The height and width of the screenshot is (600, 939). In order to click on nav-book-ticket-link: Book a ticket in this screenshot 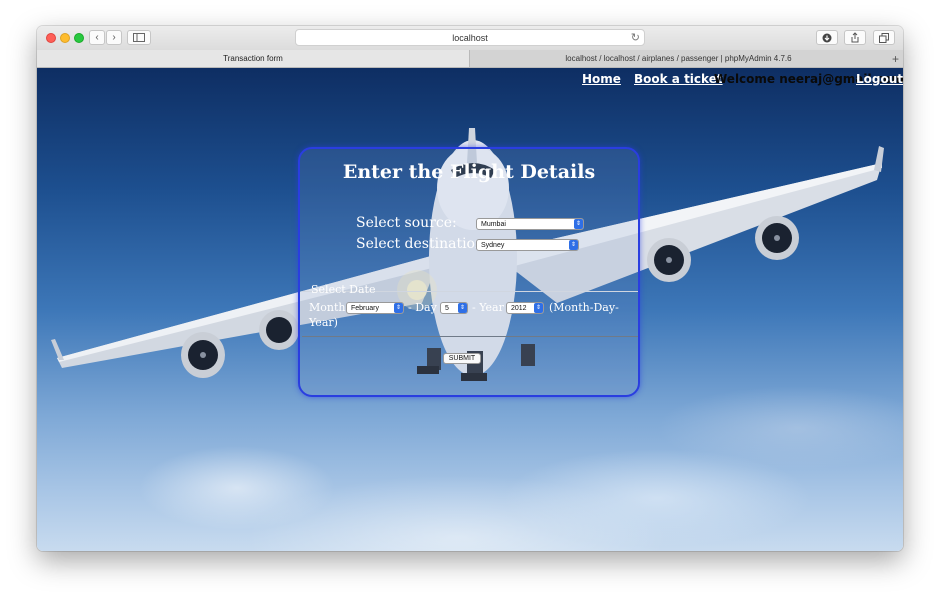, I will do `click(678, 79)`.